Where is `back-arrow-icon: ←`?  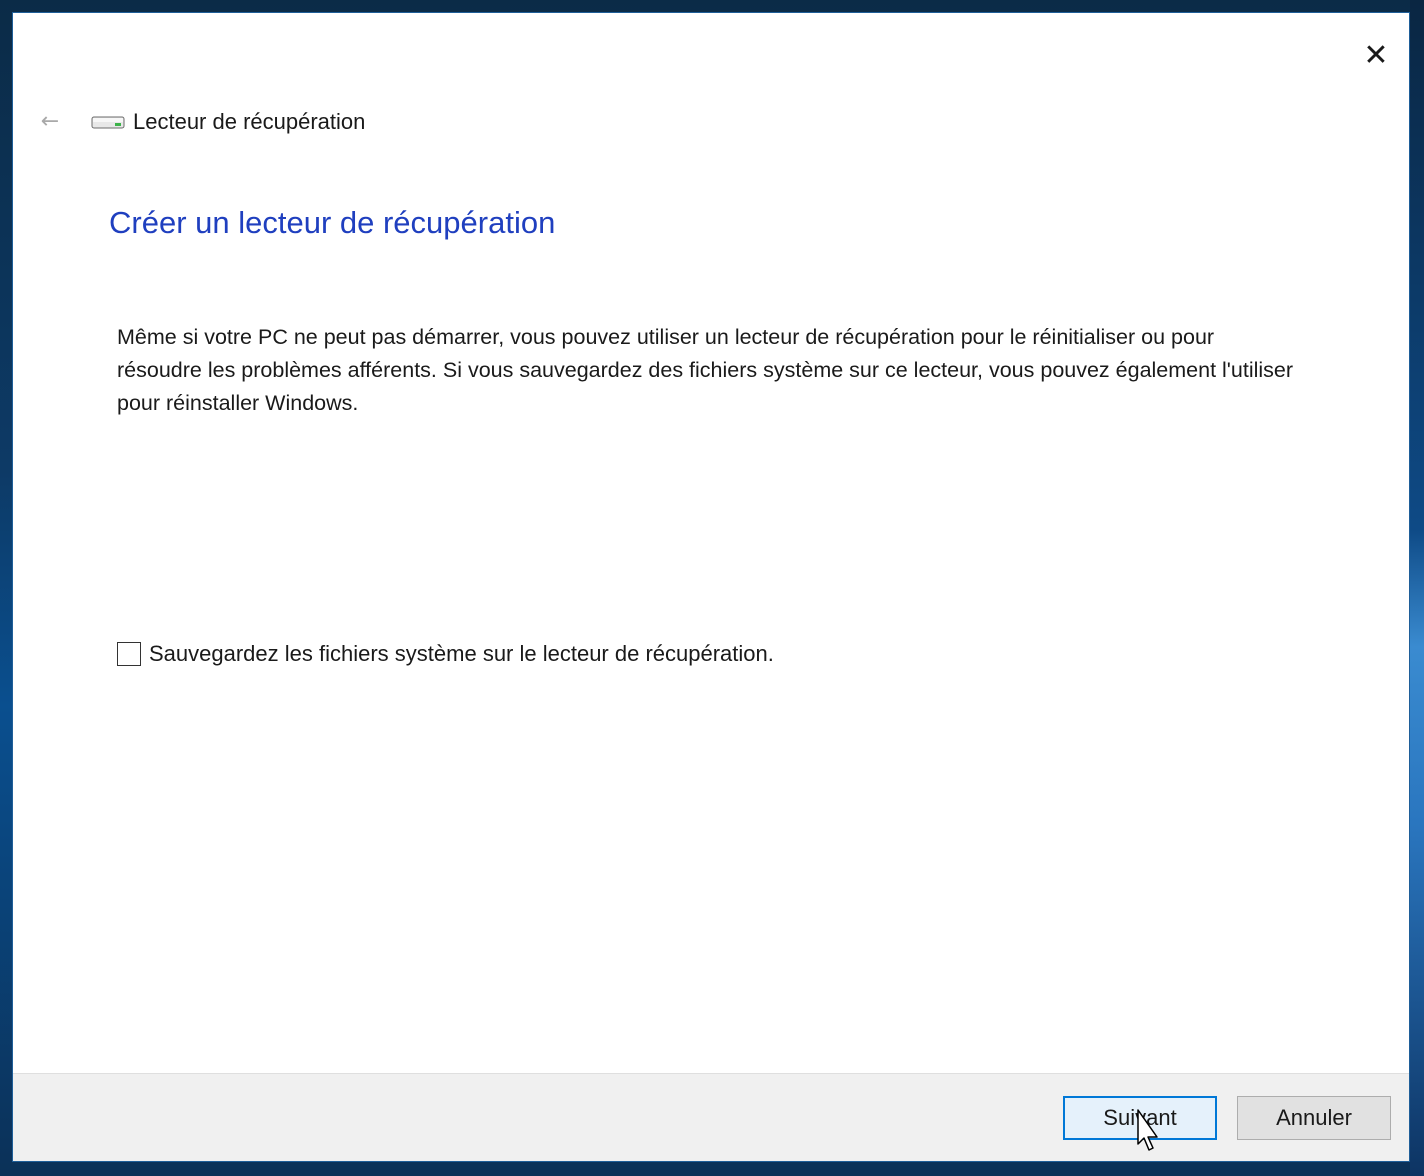
back-arrow-icon: ← is located at coordinates (50, 121).